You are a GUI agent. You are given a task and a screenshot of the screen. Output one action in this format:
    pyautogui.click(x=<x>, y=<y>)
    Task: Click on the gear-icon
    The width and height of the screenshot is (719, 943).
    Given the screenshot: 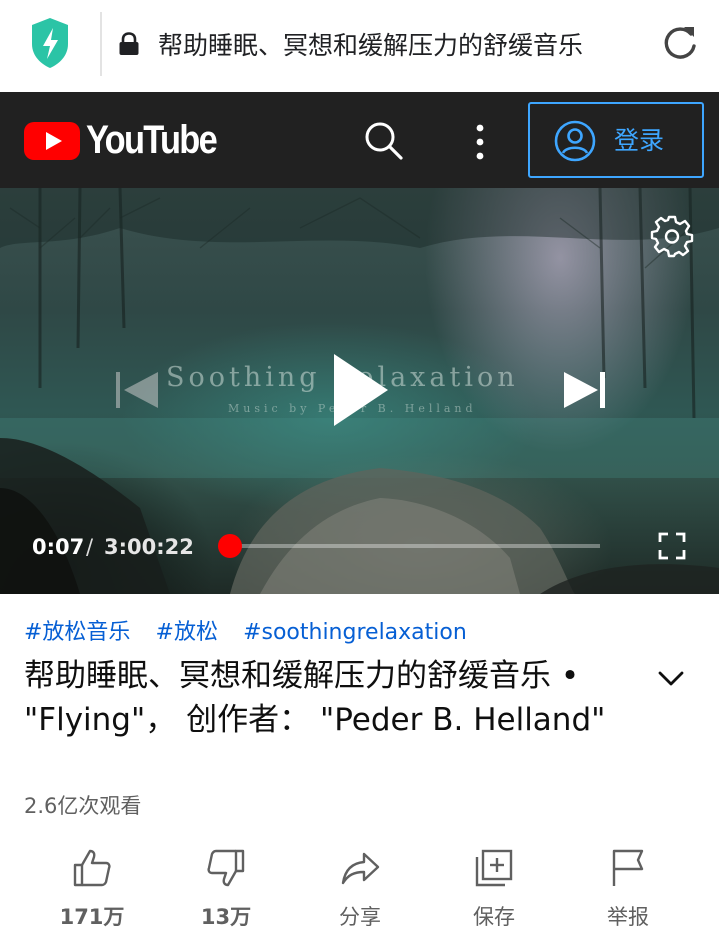 What is the action you would take?
    pyautogui.click(x=672, y=236)
    